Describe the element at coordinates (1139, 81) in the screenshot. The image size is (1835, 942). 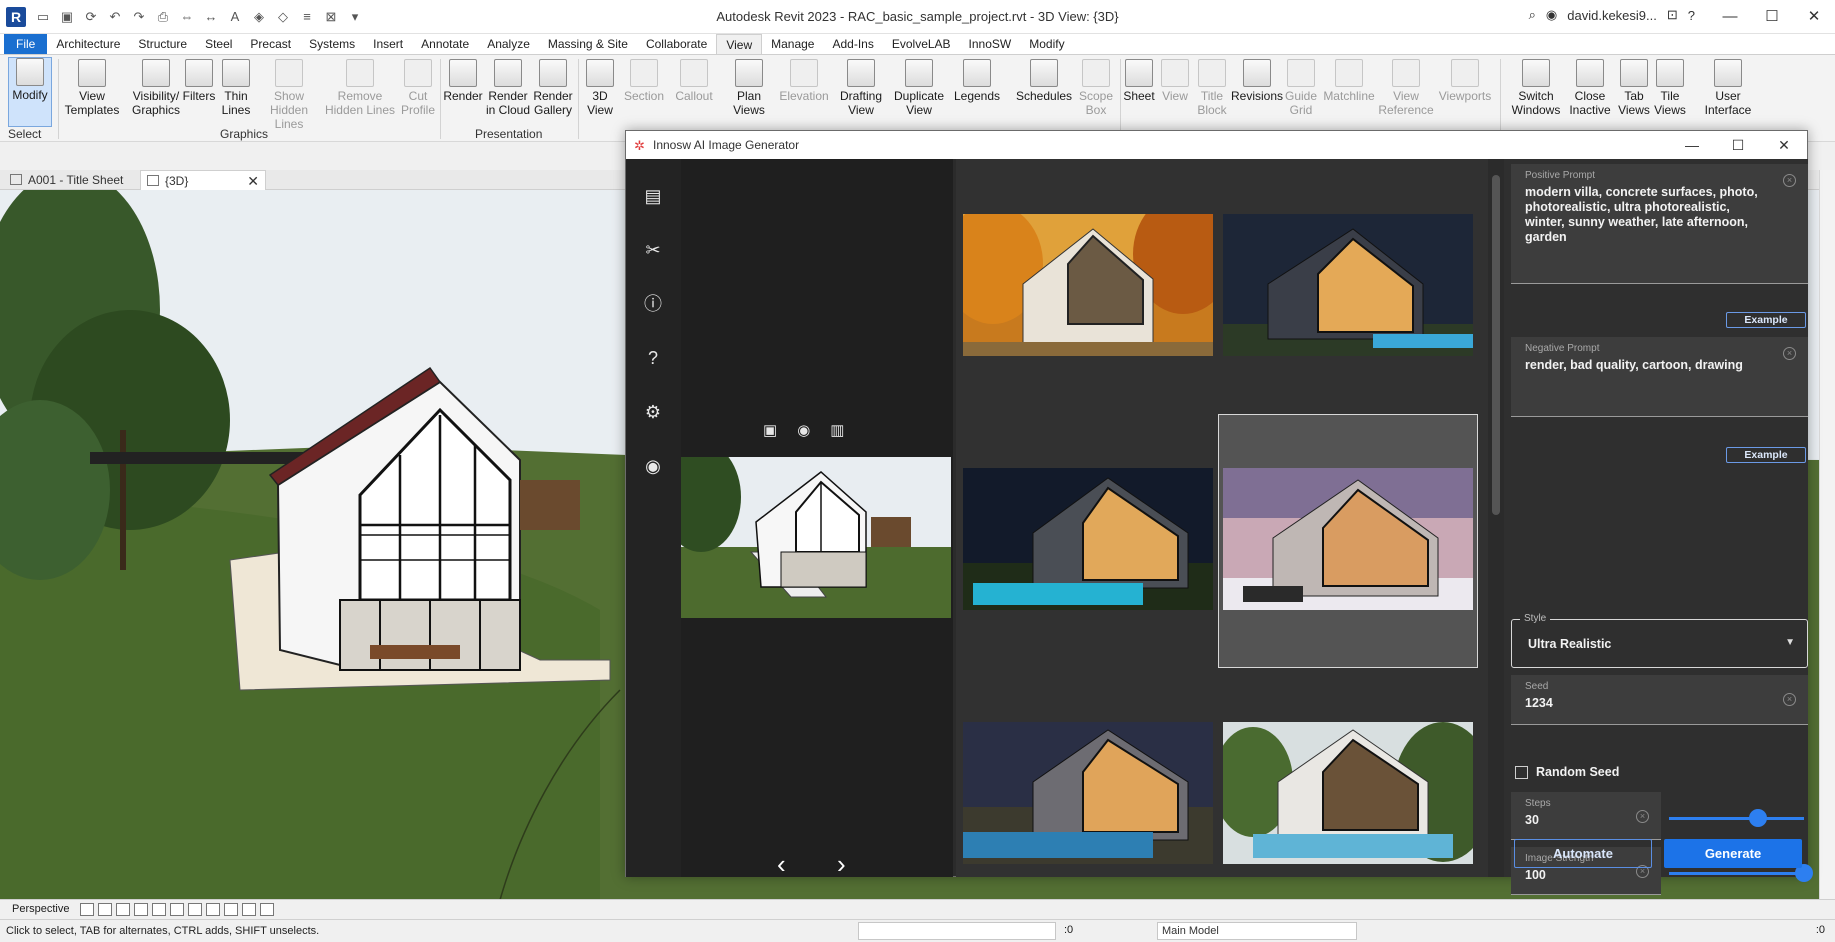
I see `sheet-button: Sheet` at that location.